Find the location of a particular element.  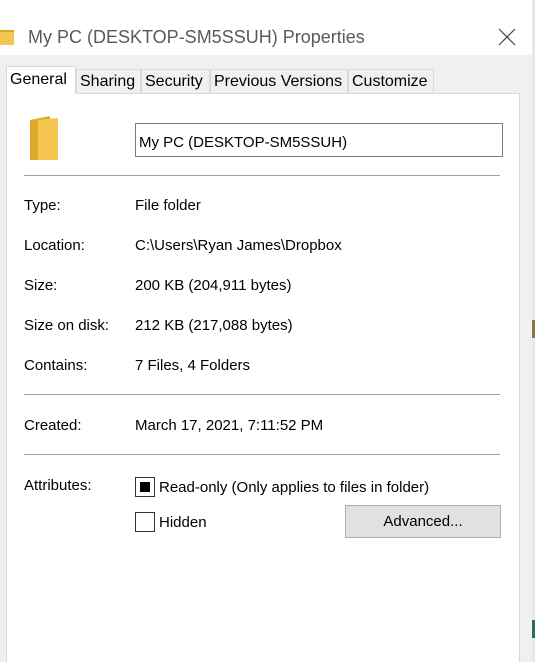

tab-previous-versions: Previous Versions is located at coordinates (279, 81).